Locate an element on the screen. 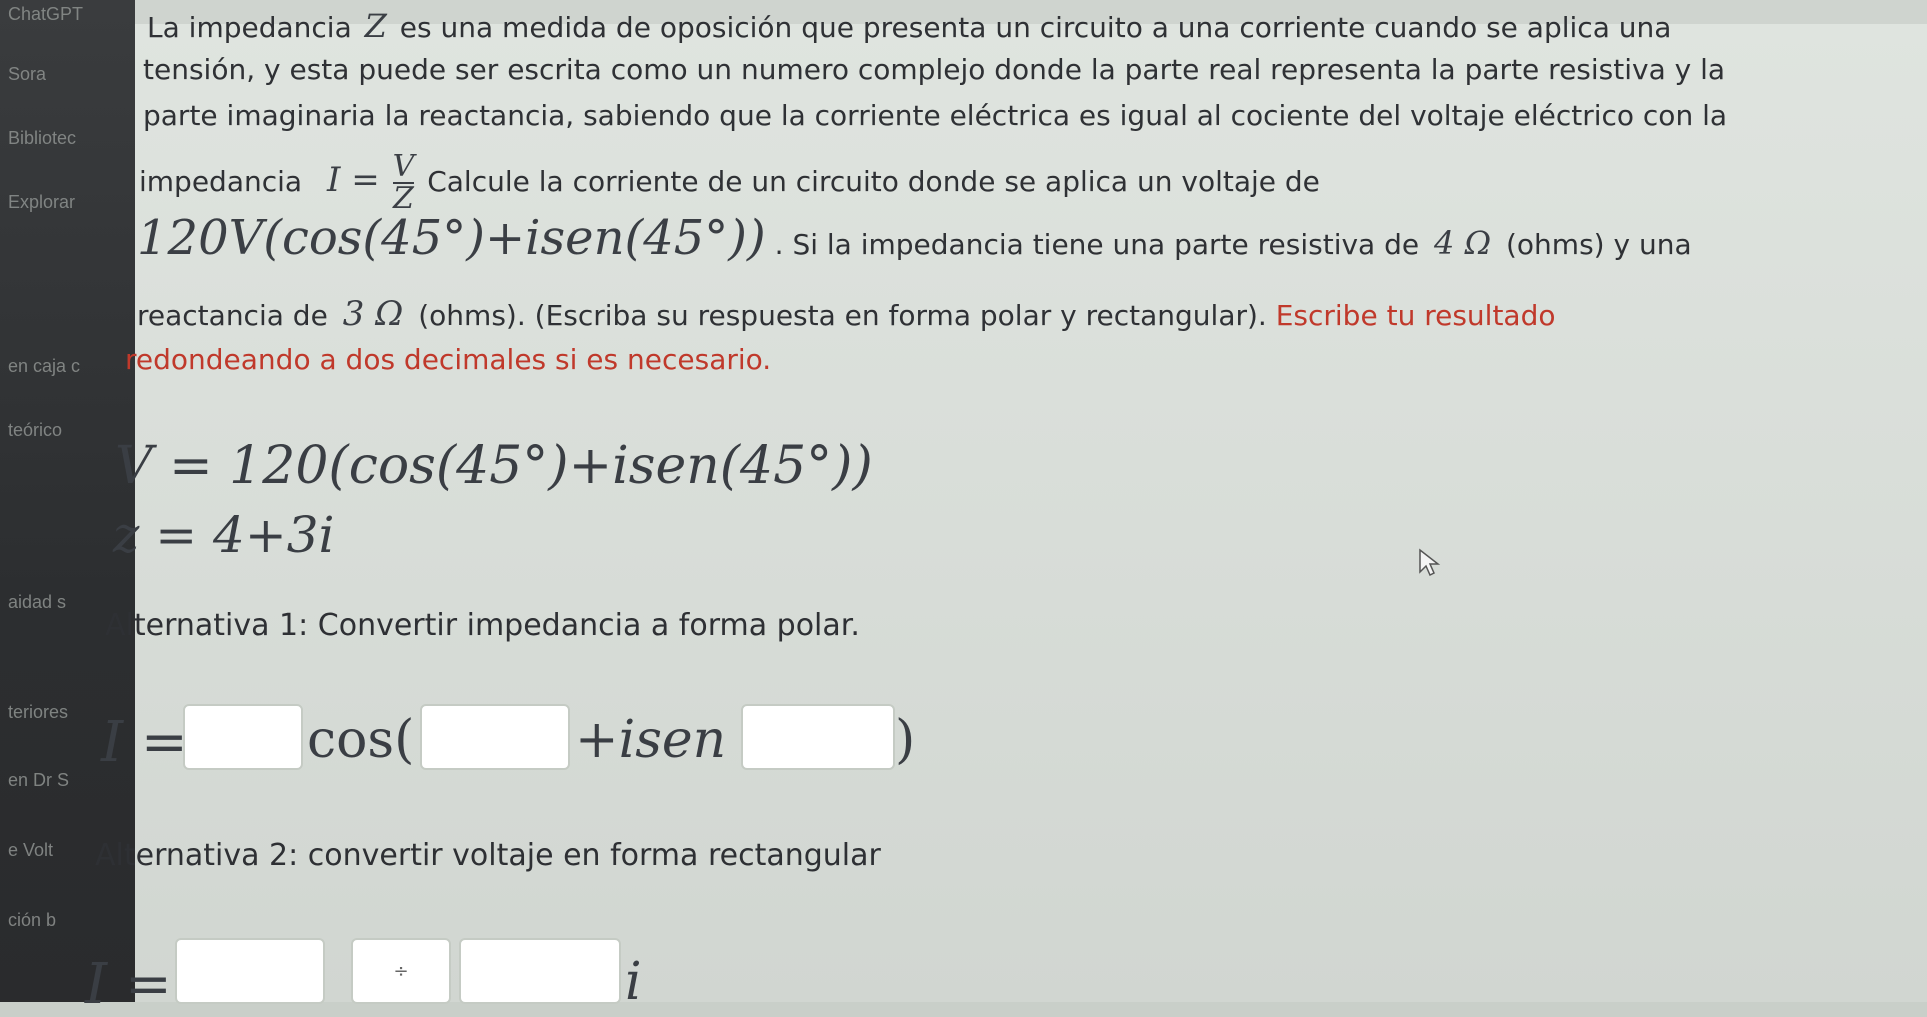 This screenshot has width=1927, height=1017. sidebar-item-calidad: aidad s is located at coordinates (37, 602).